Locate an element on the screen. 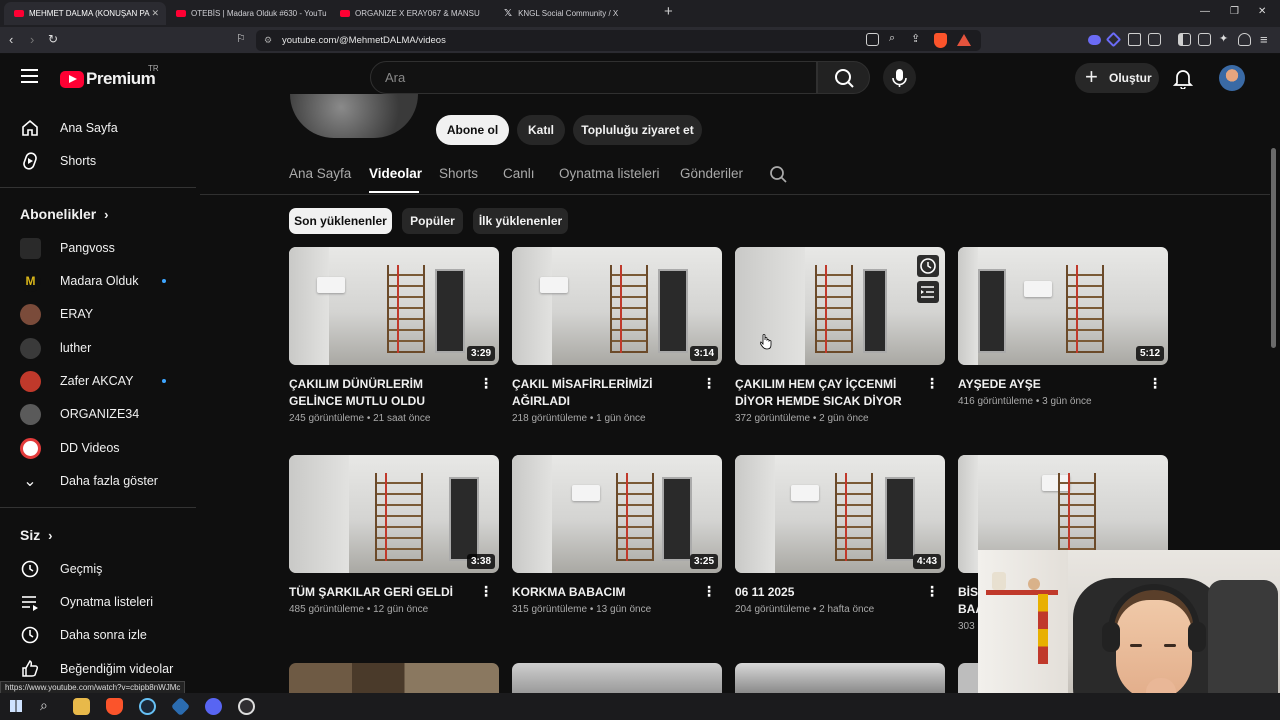  cast-icon is located at coordinates (872, 39).